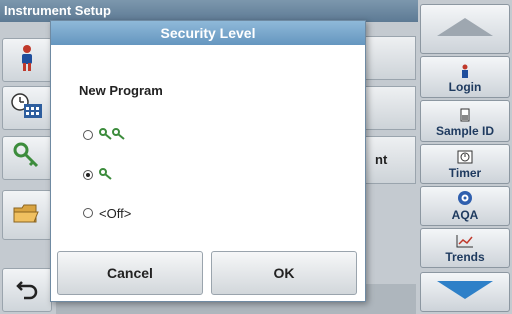 This screenshot has width=512, height=314. What do you see at coordinates (465, 157) in the screenshot?
I see `timer-icon` at bounding box center [465, 157].